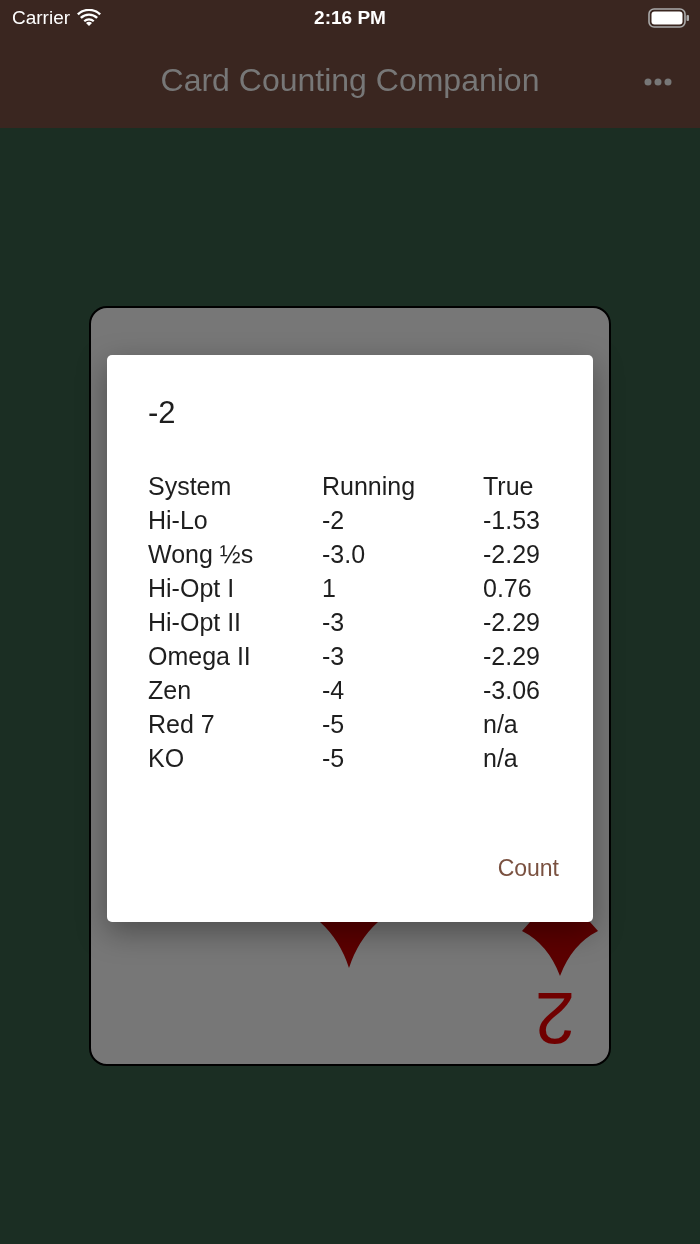 The image size is (700, 1244). I want to click on table-cell-text: KO, so click(166, 758).